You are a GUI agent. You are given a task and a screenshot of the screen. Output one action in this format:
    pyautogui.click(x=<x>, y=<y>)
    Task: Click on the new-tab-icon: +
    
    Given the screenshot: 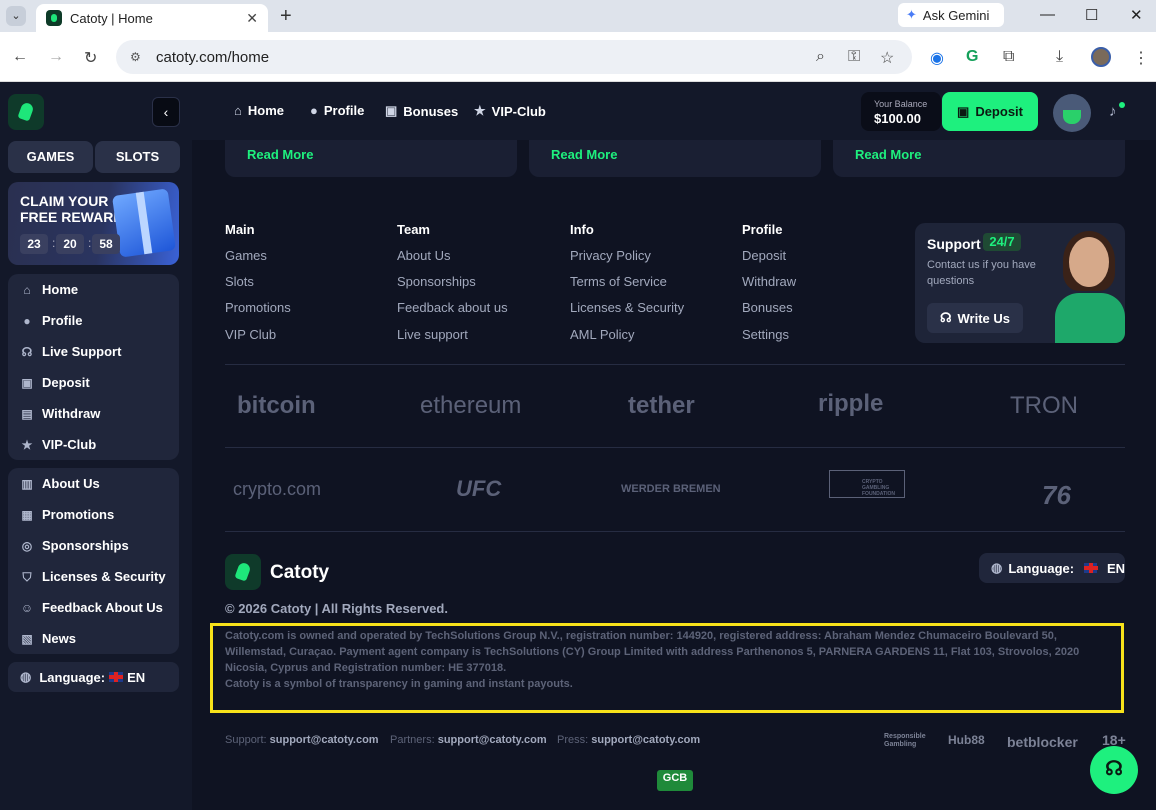 What is the action you would take?
    pyautogui.click(x=286, y=16)
    